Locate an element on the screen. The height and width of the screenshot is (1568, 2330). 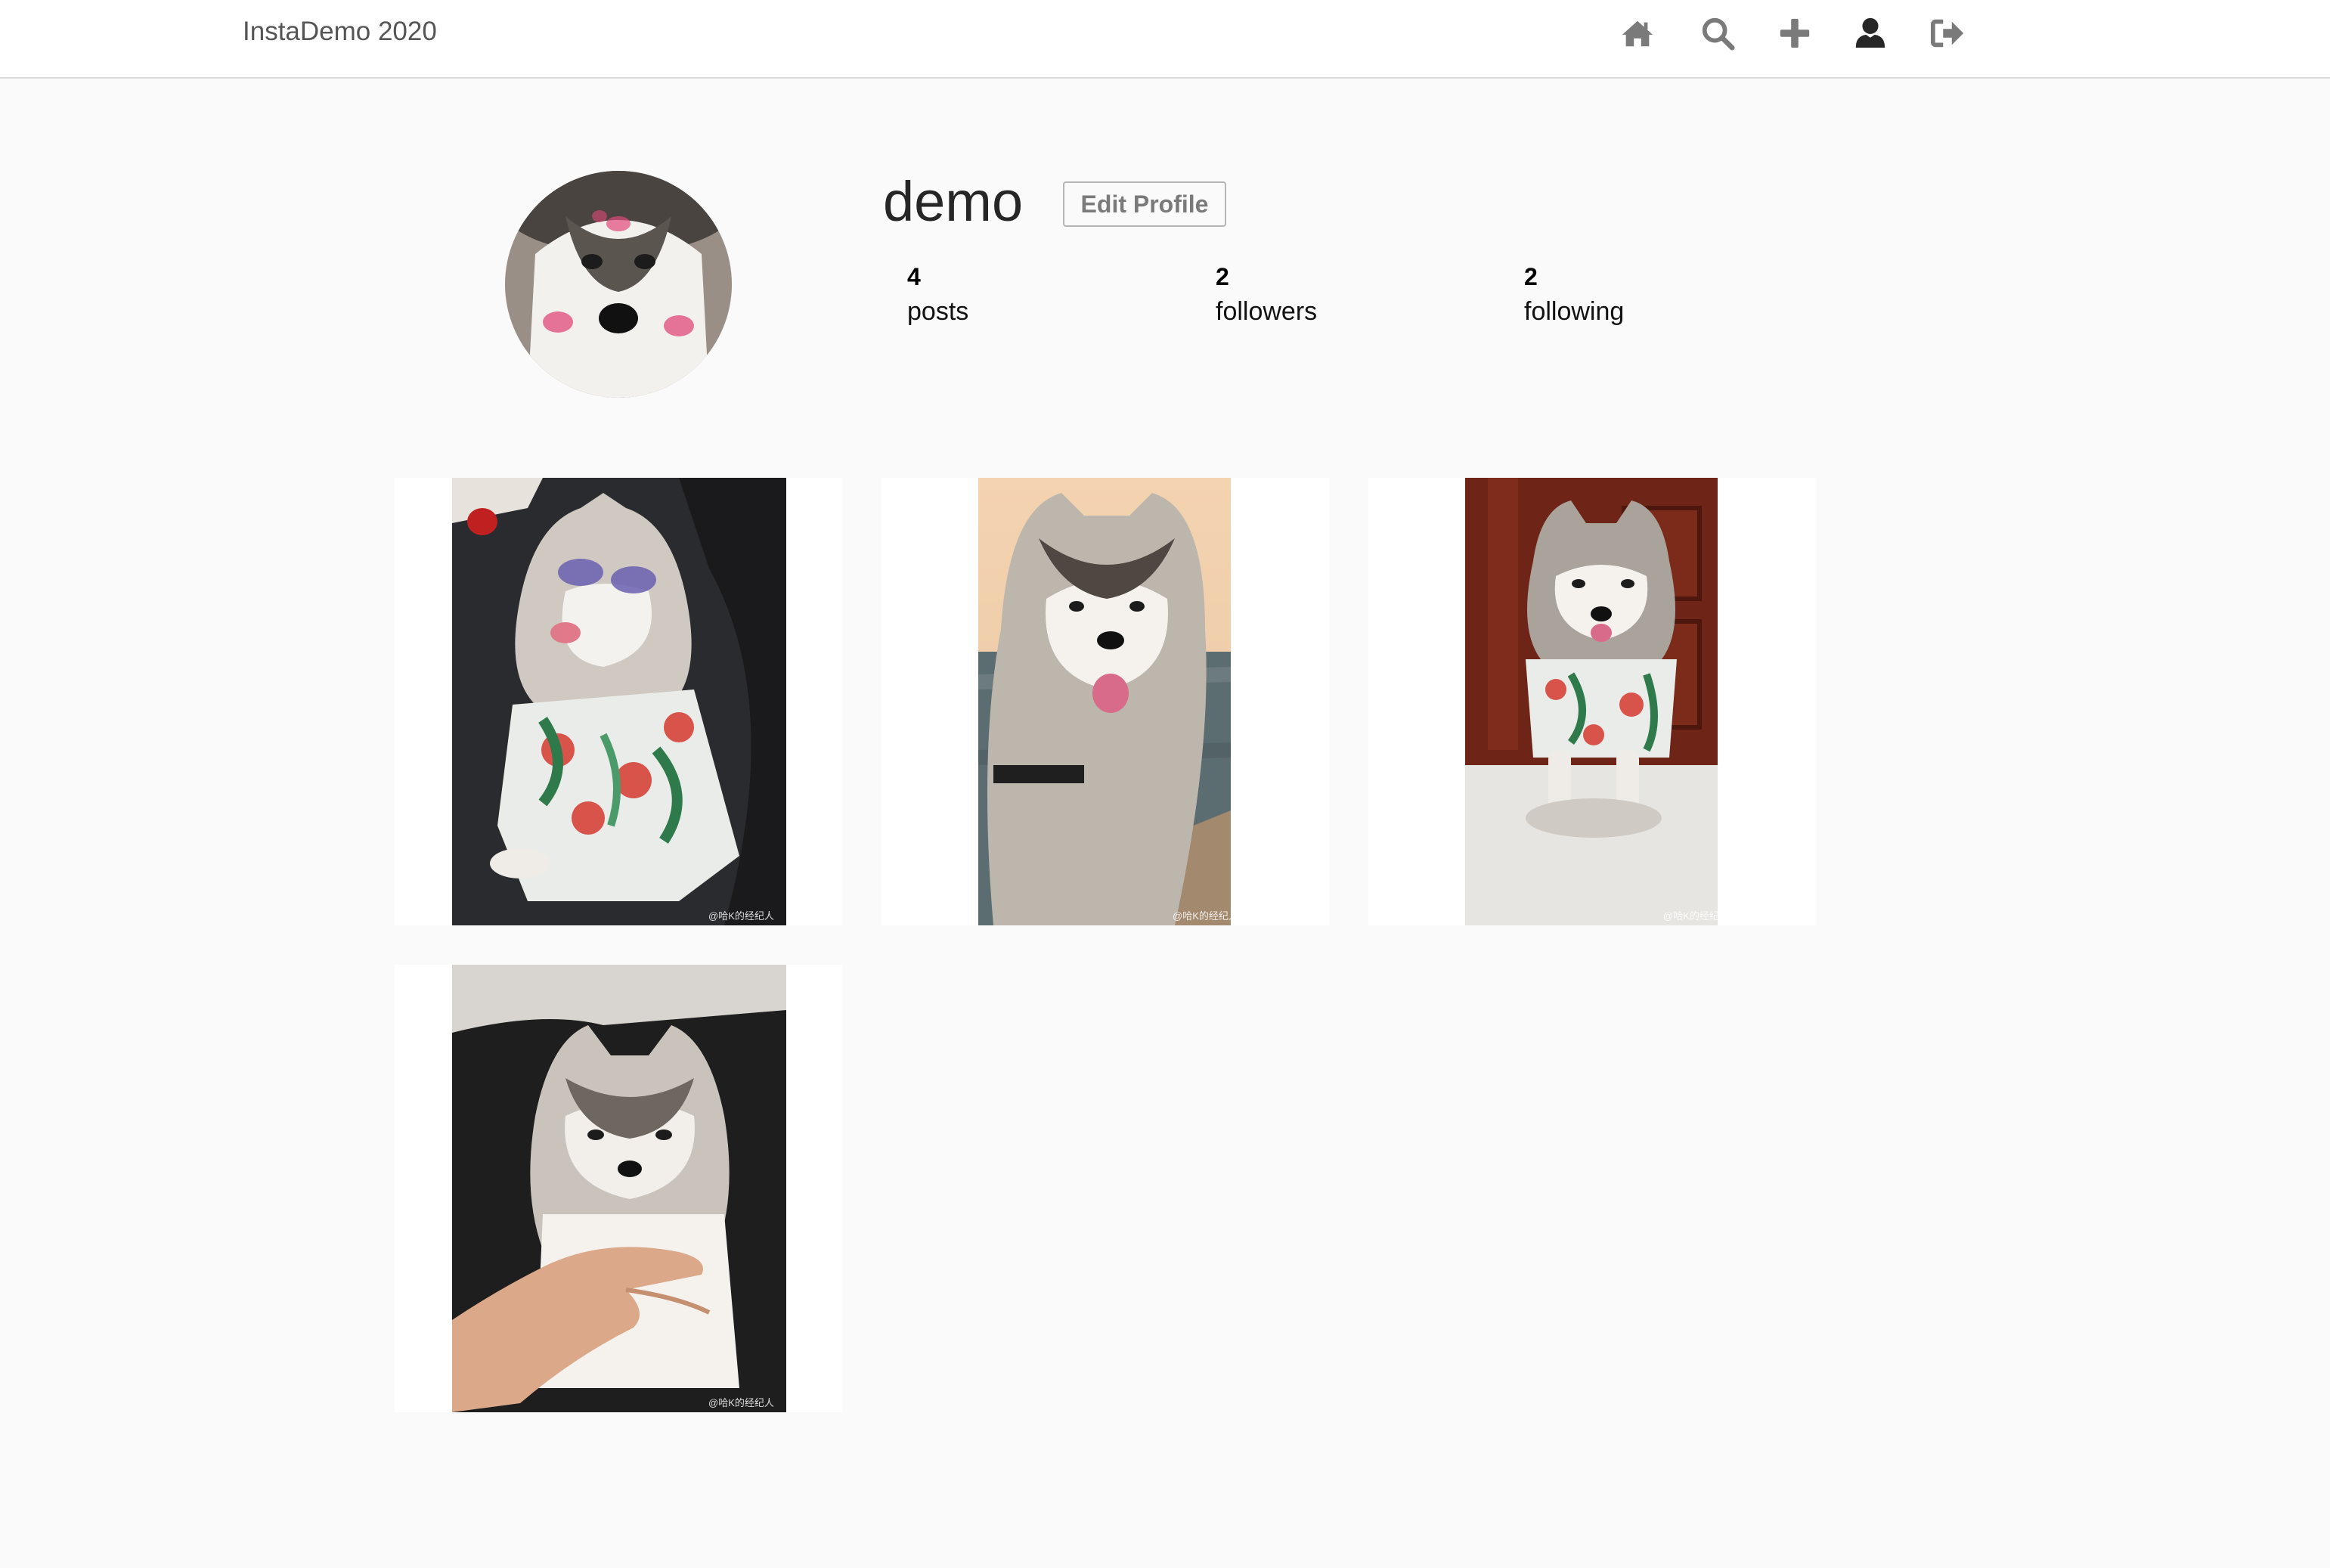
stat-following: 2 following is located at coordinates (1637, 295).